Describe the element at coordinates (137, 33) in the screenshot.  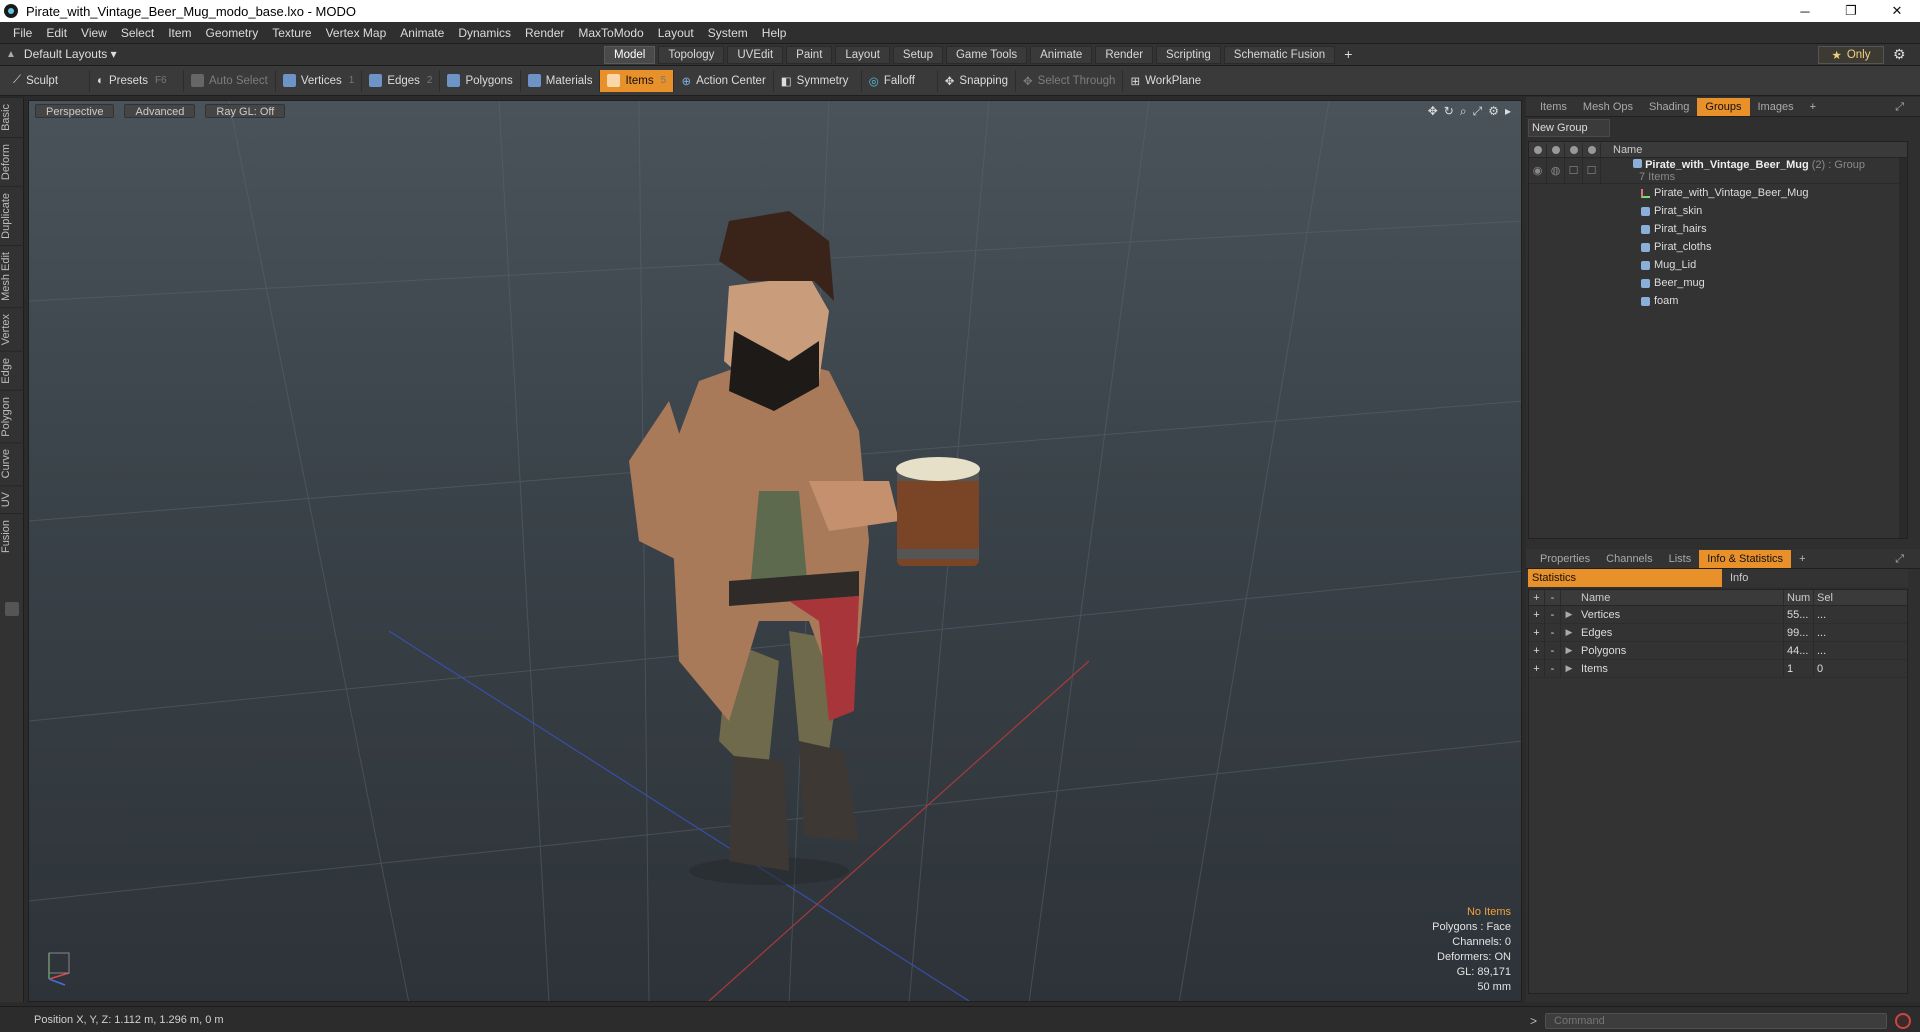
I see `menu-select: Select` at that location.